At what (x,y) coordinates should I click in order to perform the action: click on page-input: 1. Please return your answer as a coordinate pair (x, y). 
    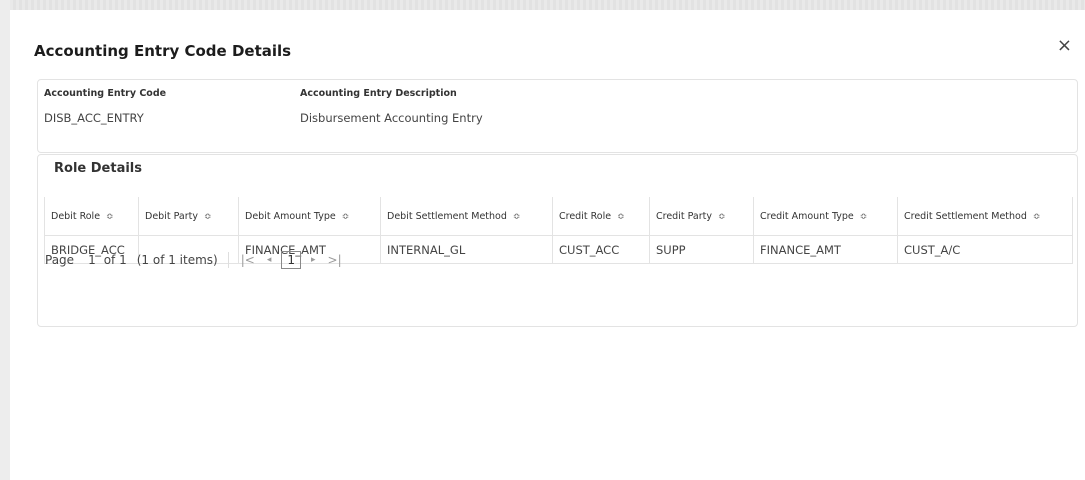
    Looking at the image, I should click on (92, 260).